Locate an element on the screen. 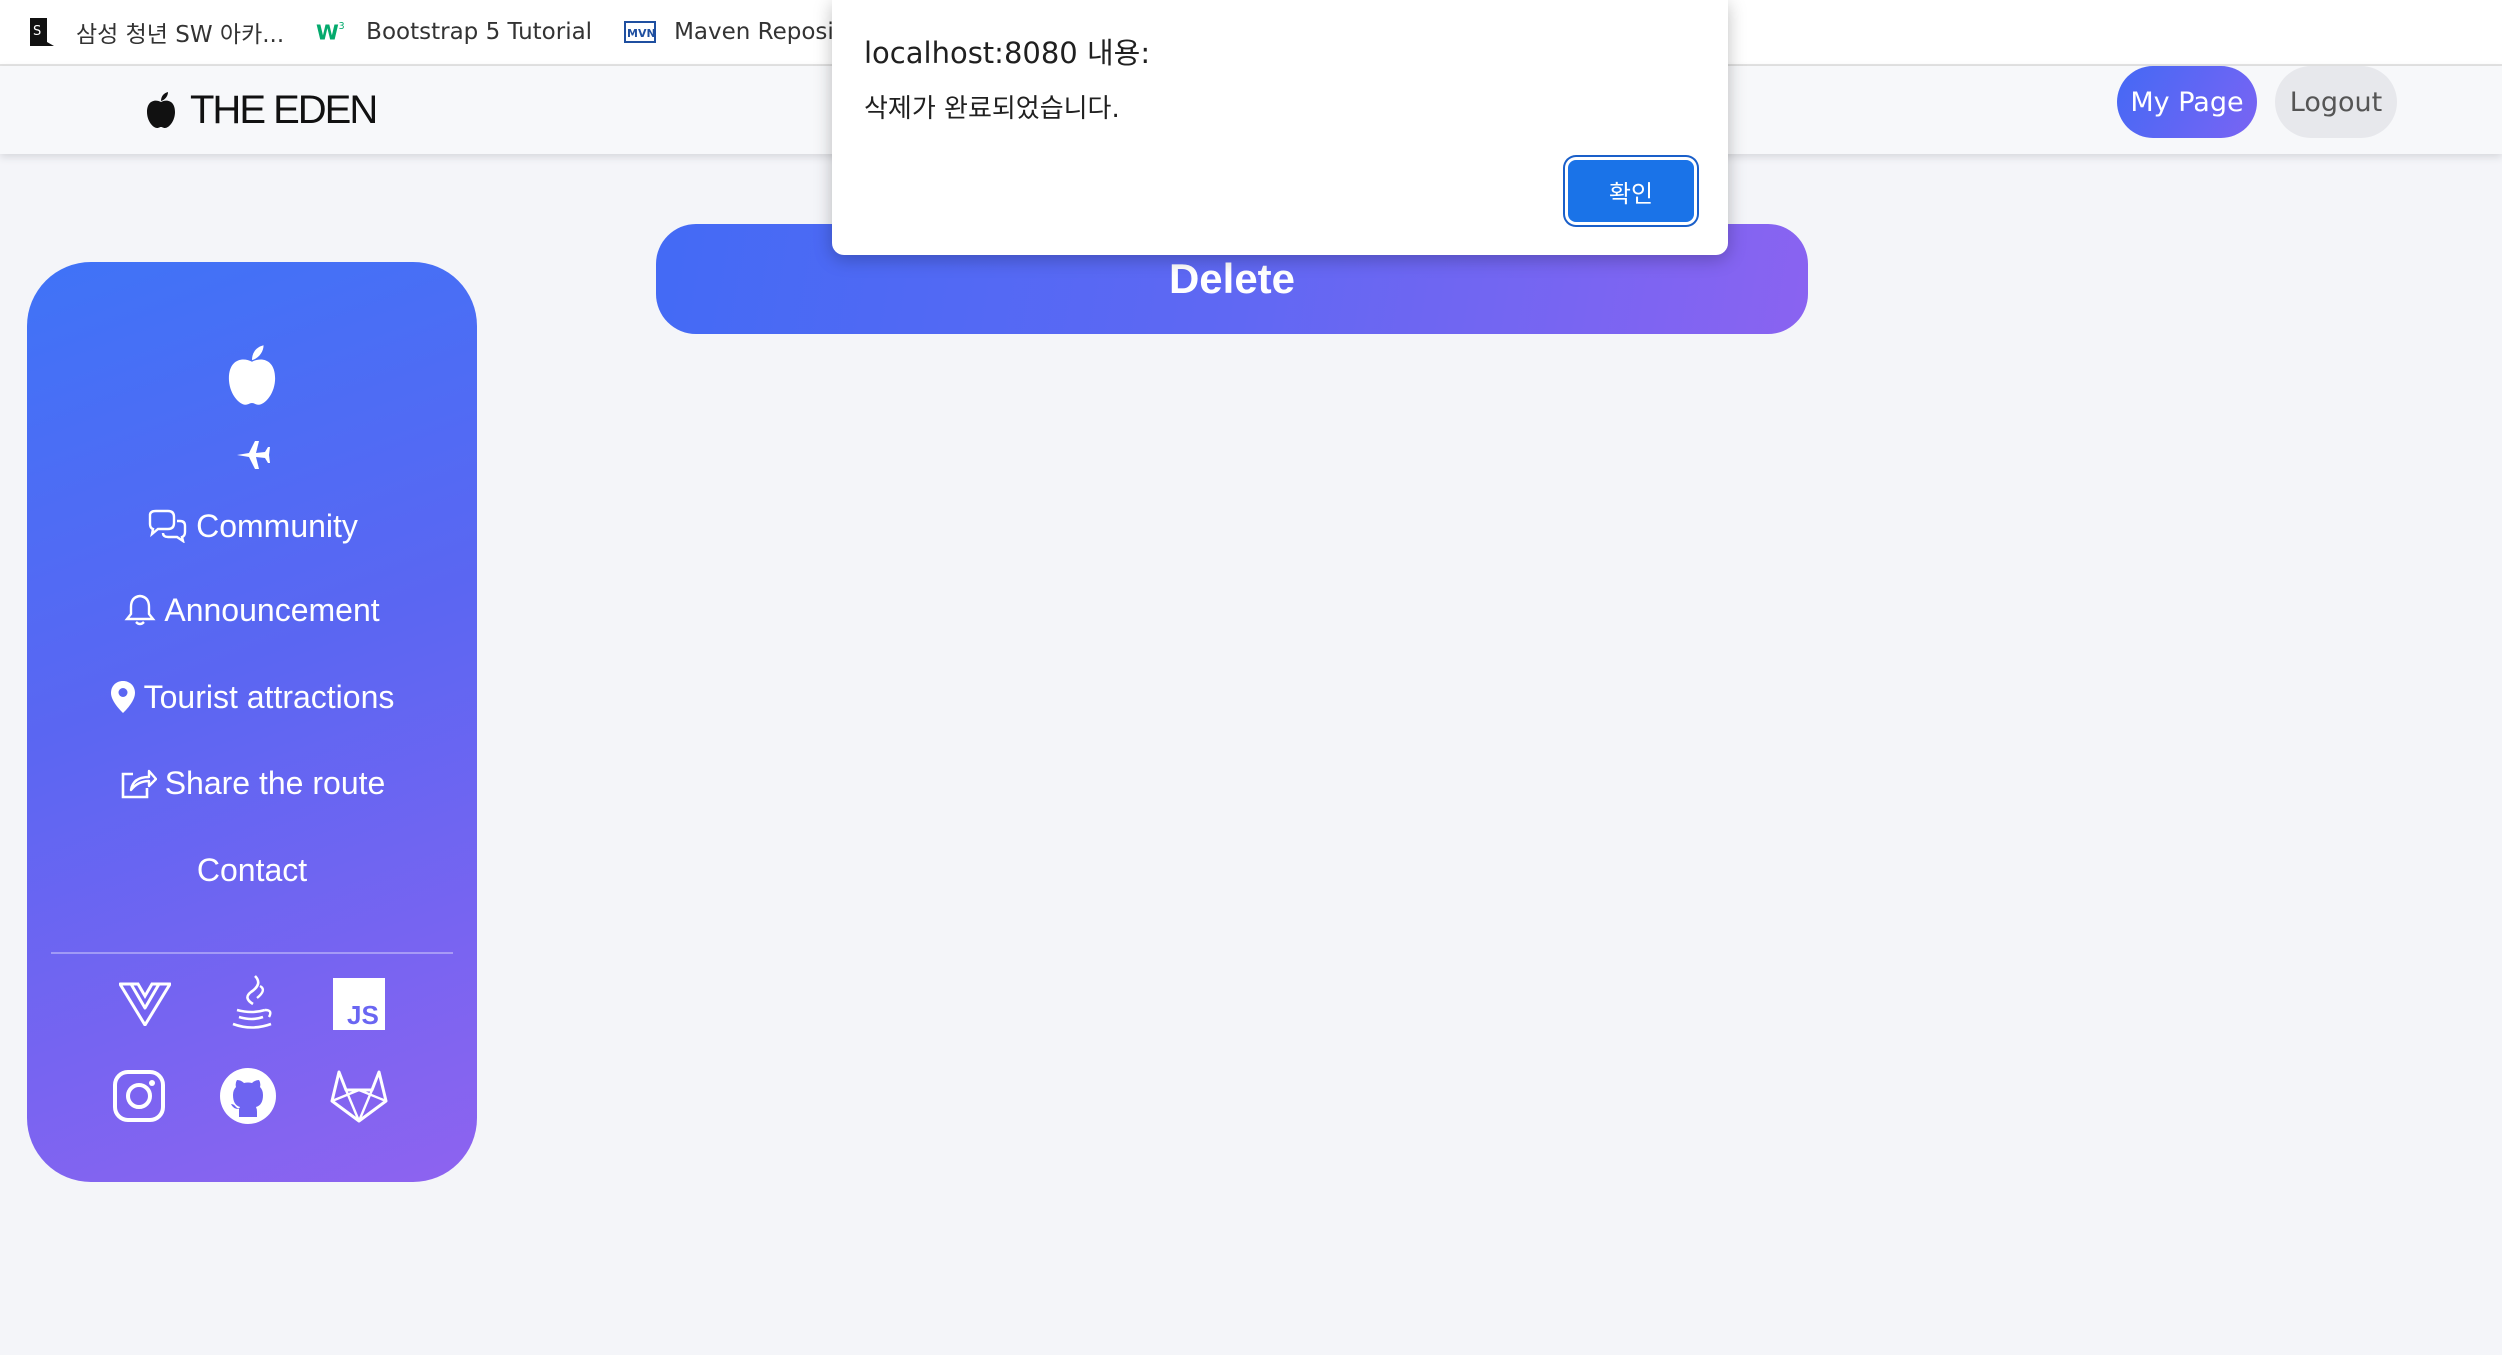 This screenshot has width=2502, height=1355. bookmark-label: Bootstrap 5 Tutorial is located at coordinates (479, 32).